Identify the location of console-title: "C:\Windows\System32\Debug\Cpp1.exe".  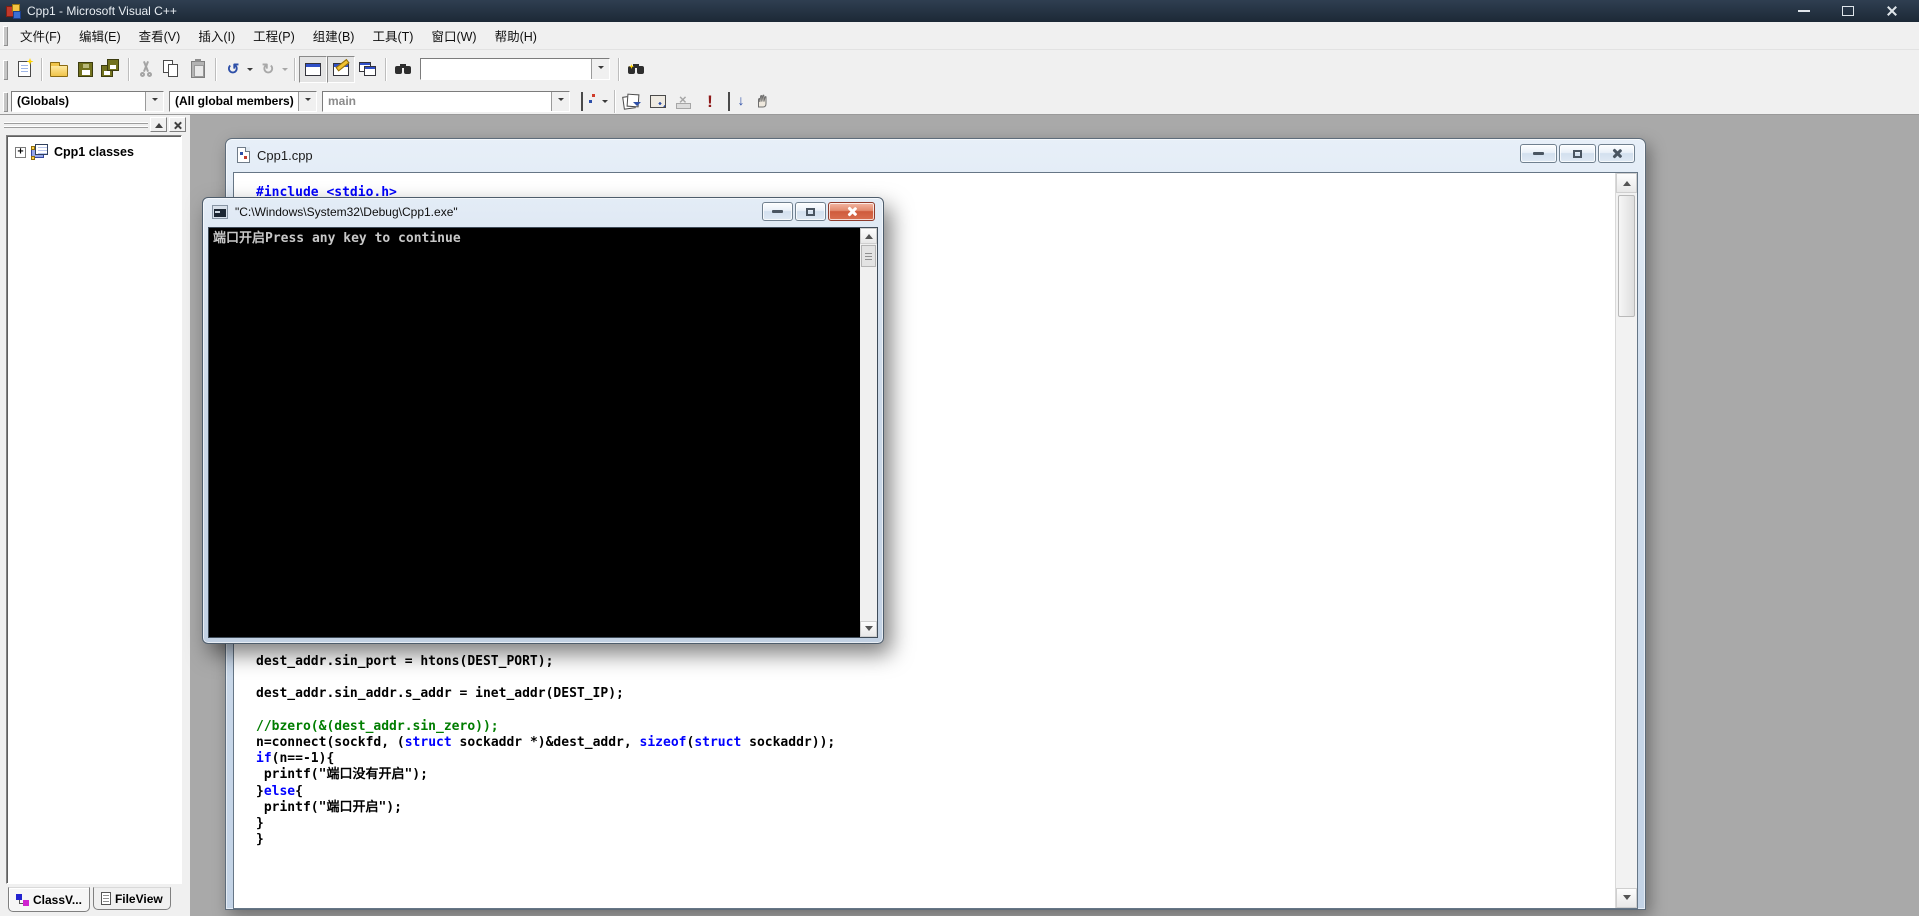
(346, 211).